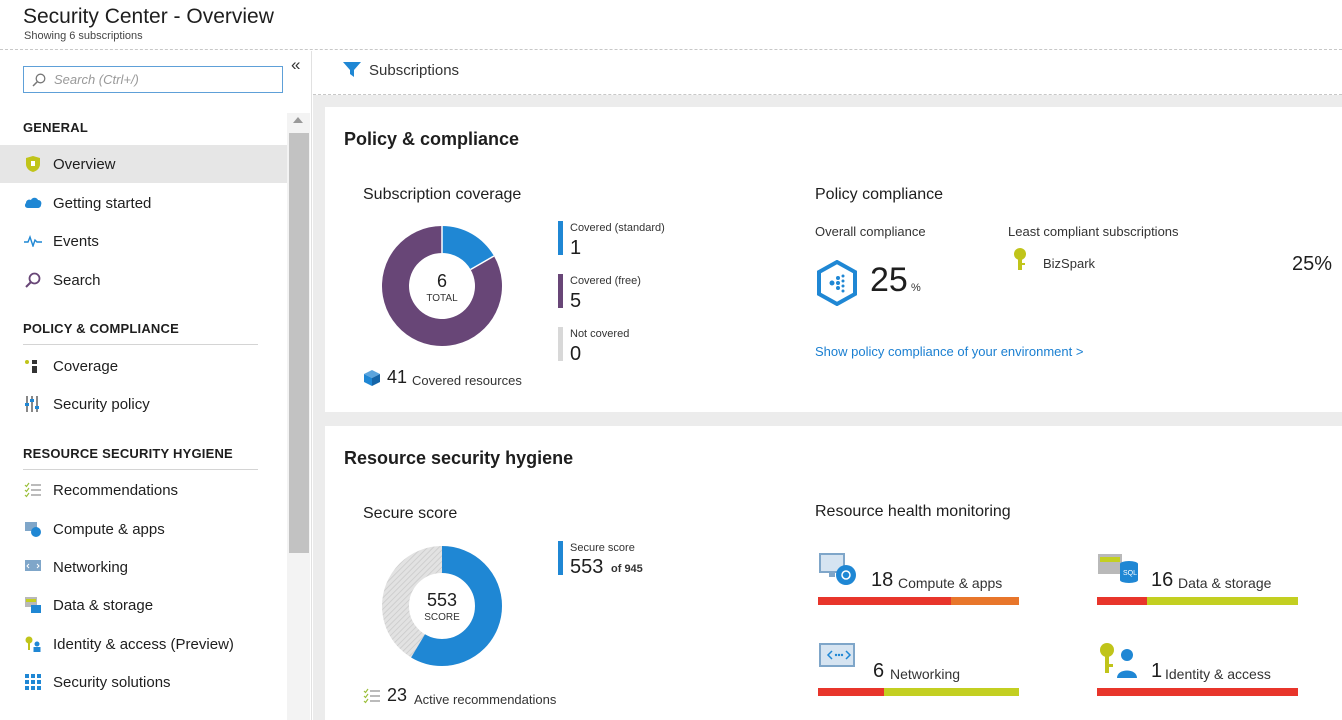 The image size is (1342, 720). I want to click on subscription-coverage-title: Subscription coverage, so click(442, 194).